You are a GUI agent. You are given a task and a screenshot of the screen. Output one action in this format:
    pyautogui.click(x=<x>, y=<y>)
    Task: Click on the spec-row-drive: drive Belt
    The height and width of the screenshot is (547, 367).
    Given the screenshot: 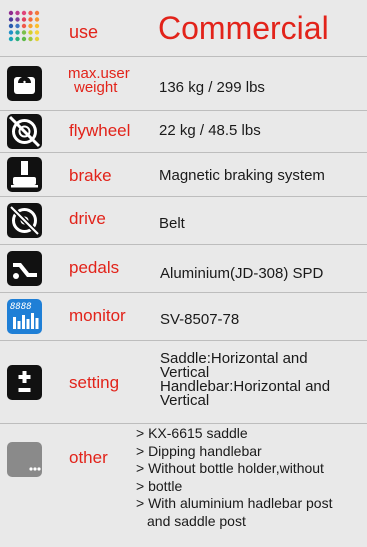 What is the action you would take?
    pyautogui.click(x=183, y=221)
    